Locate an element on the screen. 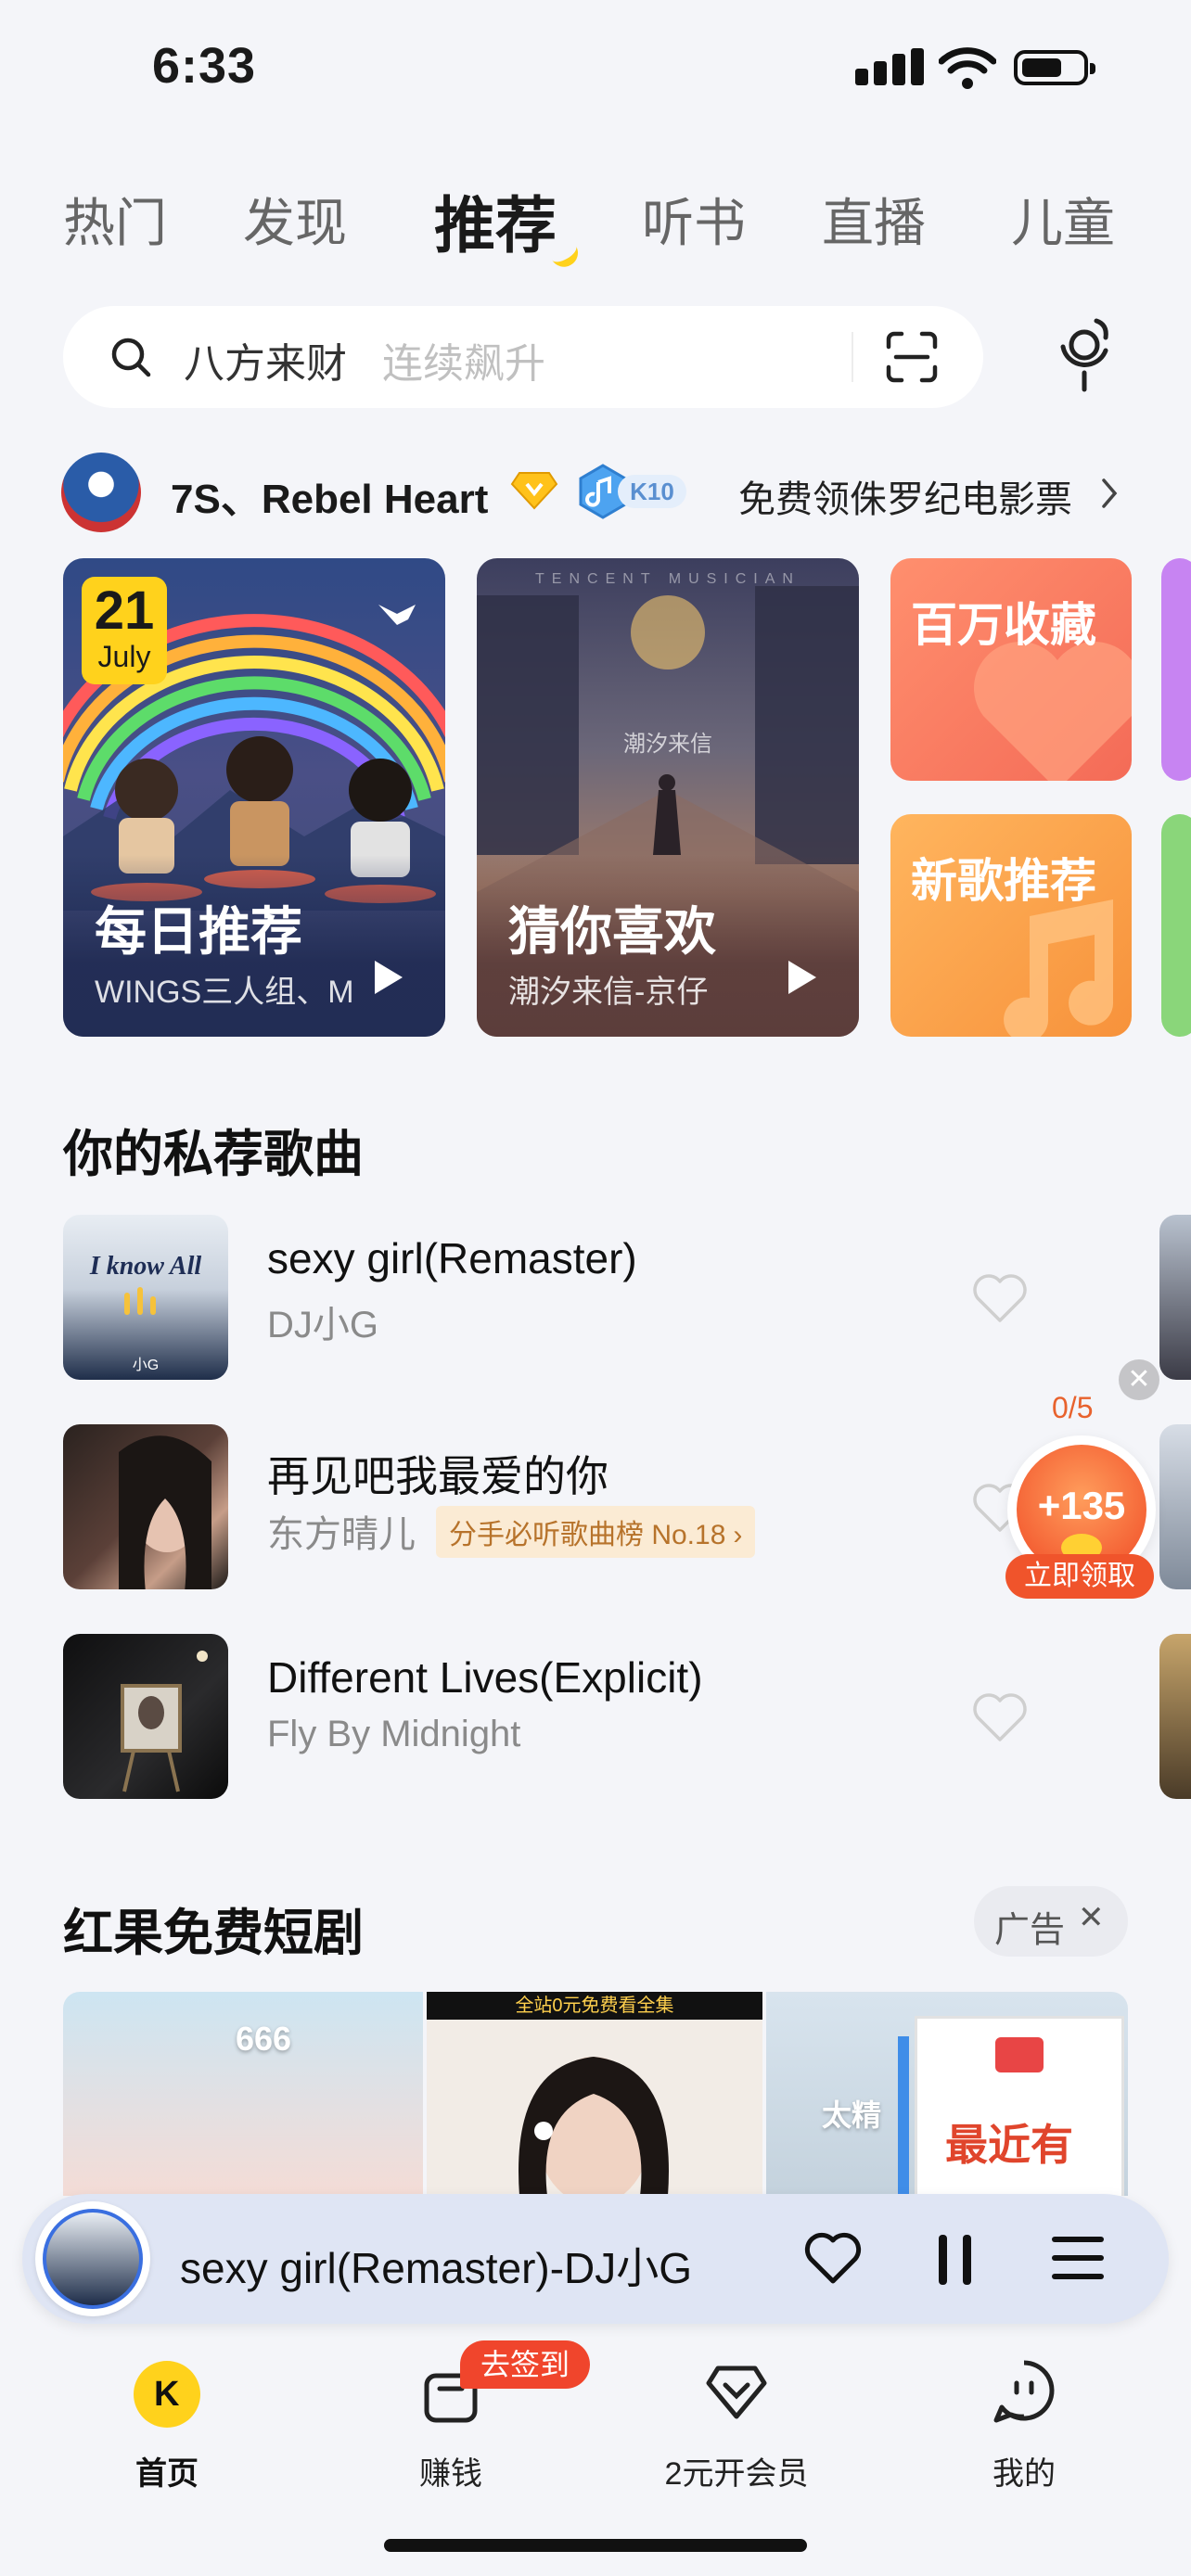 This screenshot has width=1191, height=2576. voice-search-icon is located at coordinates (1084, 355).